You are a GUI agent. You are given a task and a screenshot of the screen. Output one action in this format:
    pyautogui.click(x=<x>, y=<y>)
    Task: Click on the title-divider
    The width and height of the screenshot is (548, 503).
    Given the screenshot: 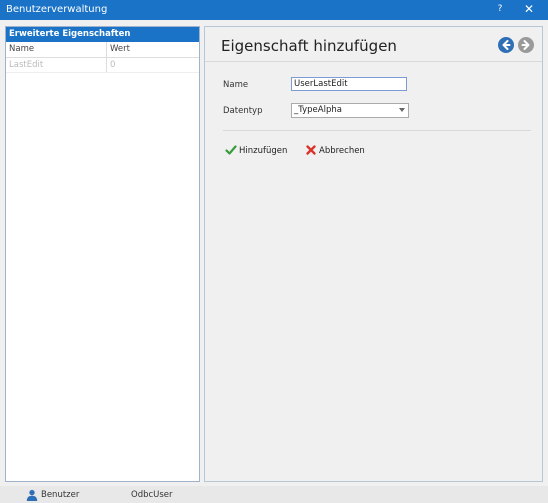 What is the action you would take?
    pyautogui.click(x=373, y=61)
    